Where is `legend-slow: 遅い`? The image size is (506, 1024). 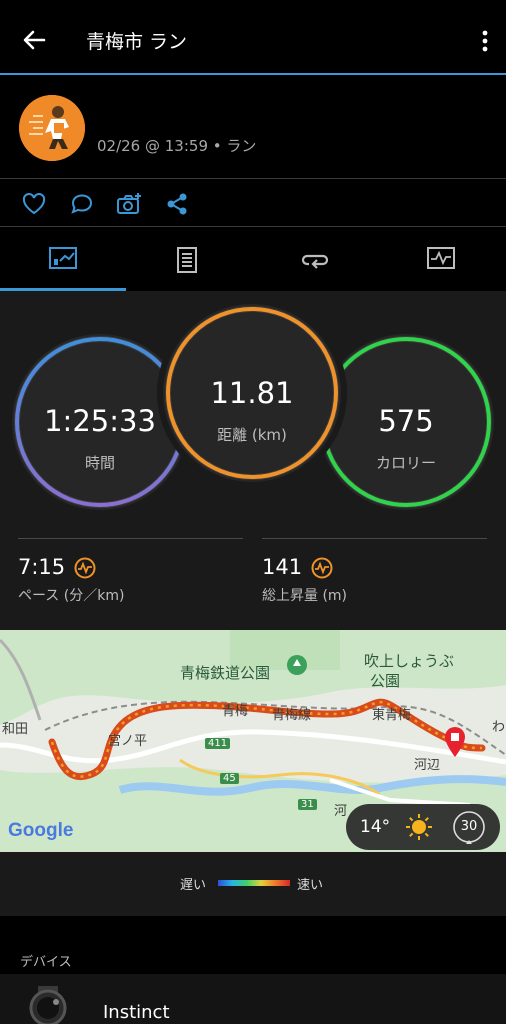
legend-slow: 遅い is located at coordinates (193, 885).